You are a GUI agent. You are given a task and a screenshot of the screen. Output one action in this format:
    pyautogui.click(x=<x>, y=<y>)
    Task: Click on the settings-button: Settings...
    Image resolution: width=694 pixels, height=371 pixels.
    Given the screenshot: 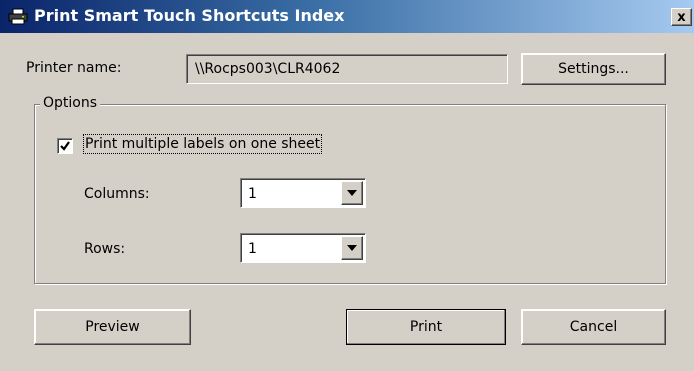 What is the action you would take?
    pyautogui.click(x=593, y=69)
    